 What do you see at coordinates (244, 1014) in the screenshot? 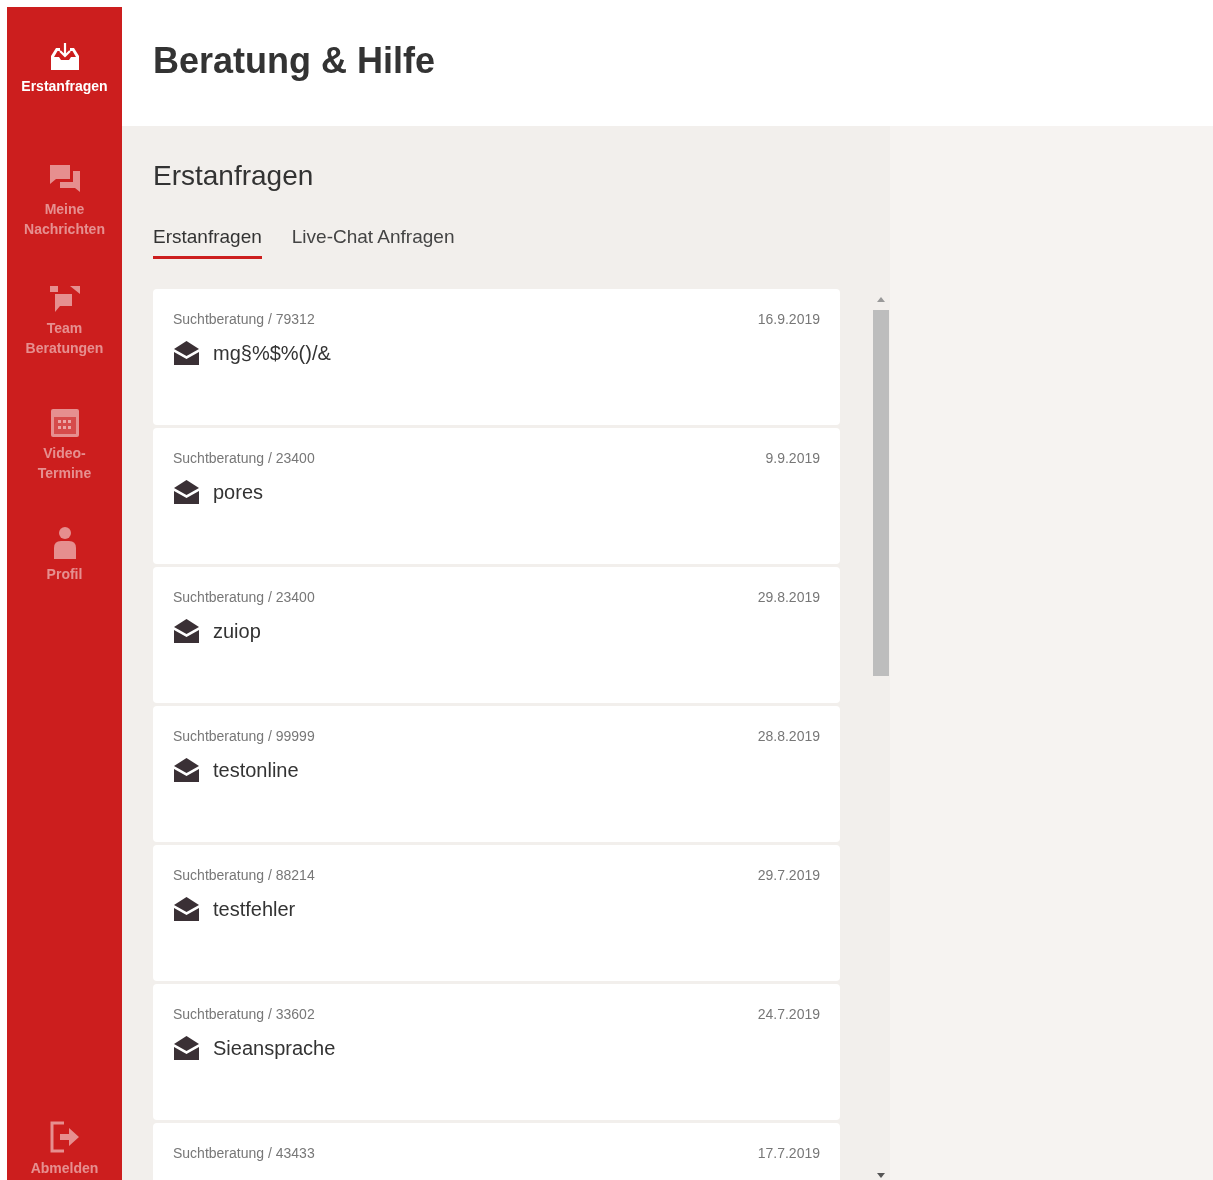
I see `request-topic: Suchtberatung / 33602` at bounding box center [244, 1014].